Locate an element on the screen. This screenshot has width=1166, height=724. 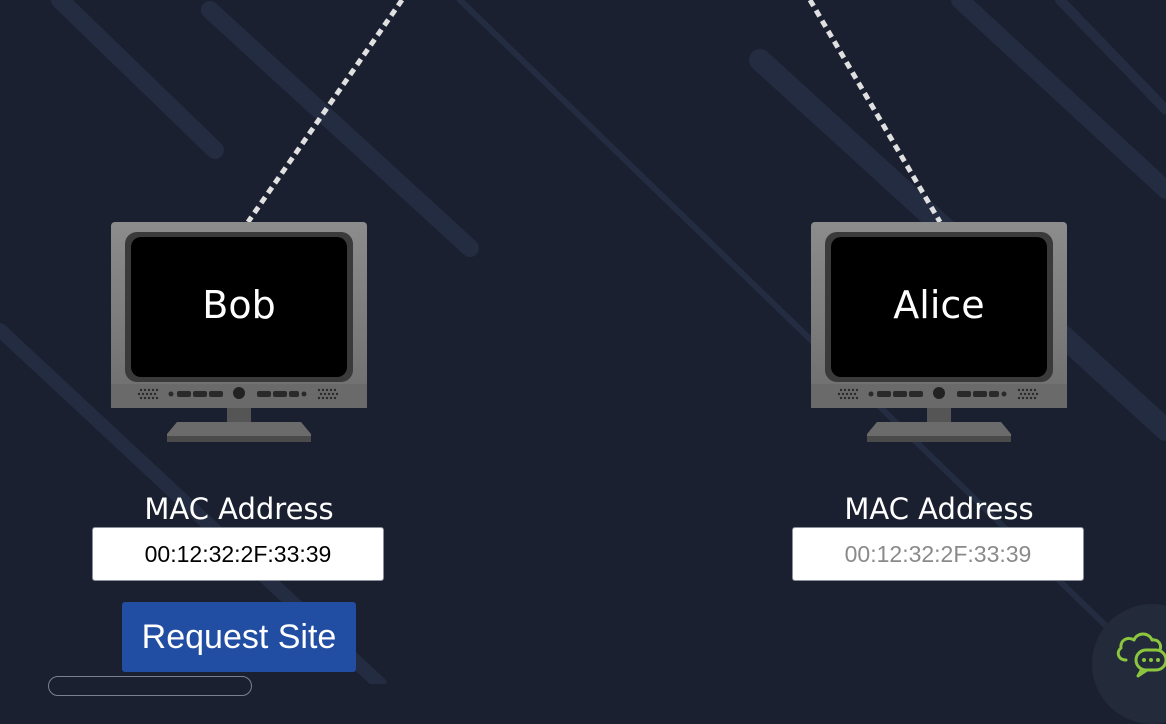
mac-address-label-alice: MAC Address is located at coordinates (939, 509).